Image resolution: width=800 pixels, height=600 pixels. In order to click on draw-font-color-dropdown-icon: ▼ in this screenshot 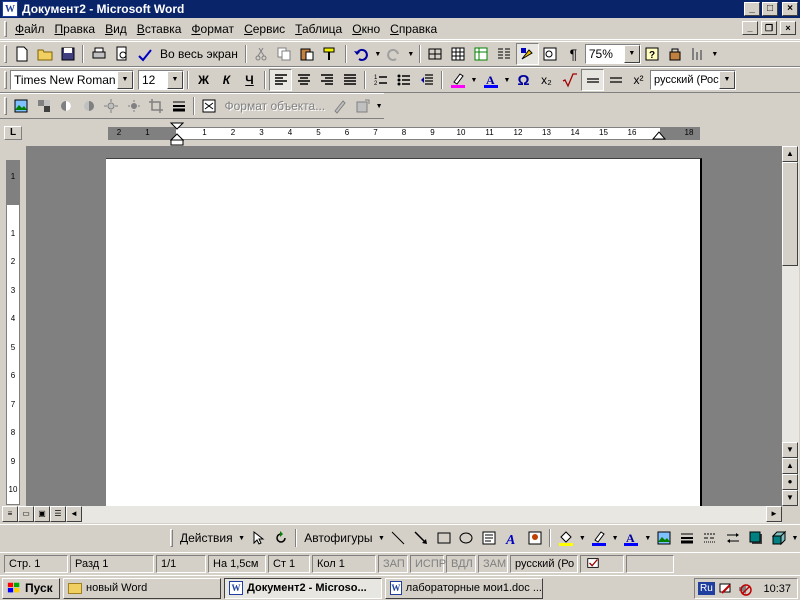, I will do `click(648, 538)`.